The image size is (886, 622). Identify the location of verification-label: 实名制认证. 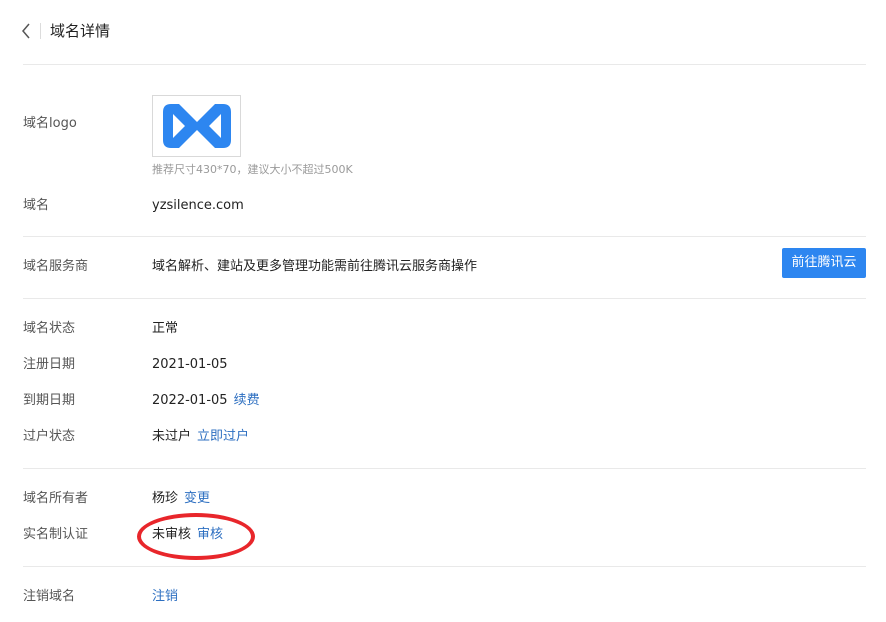
(56, 534).